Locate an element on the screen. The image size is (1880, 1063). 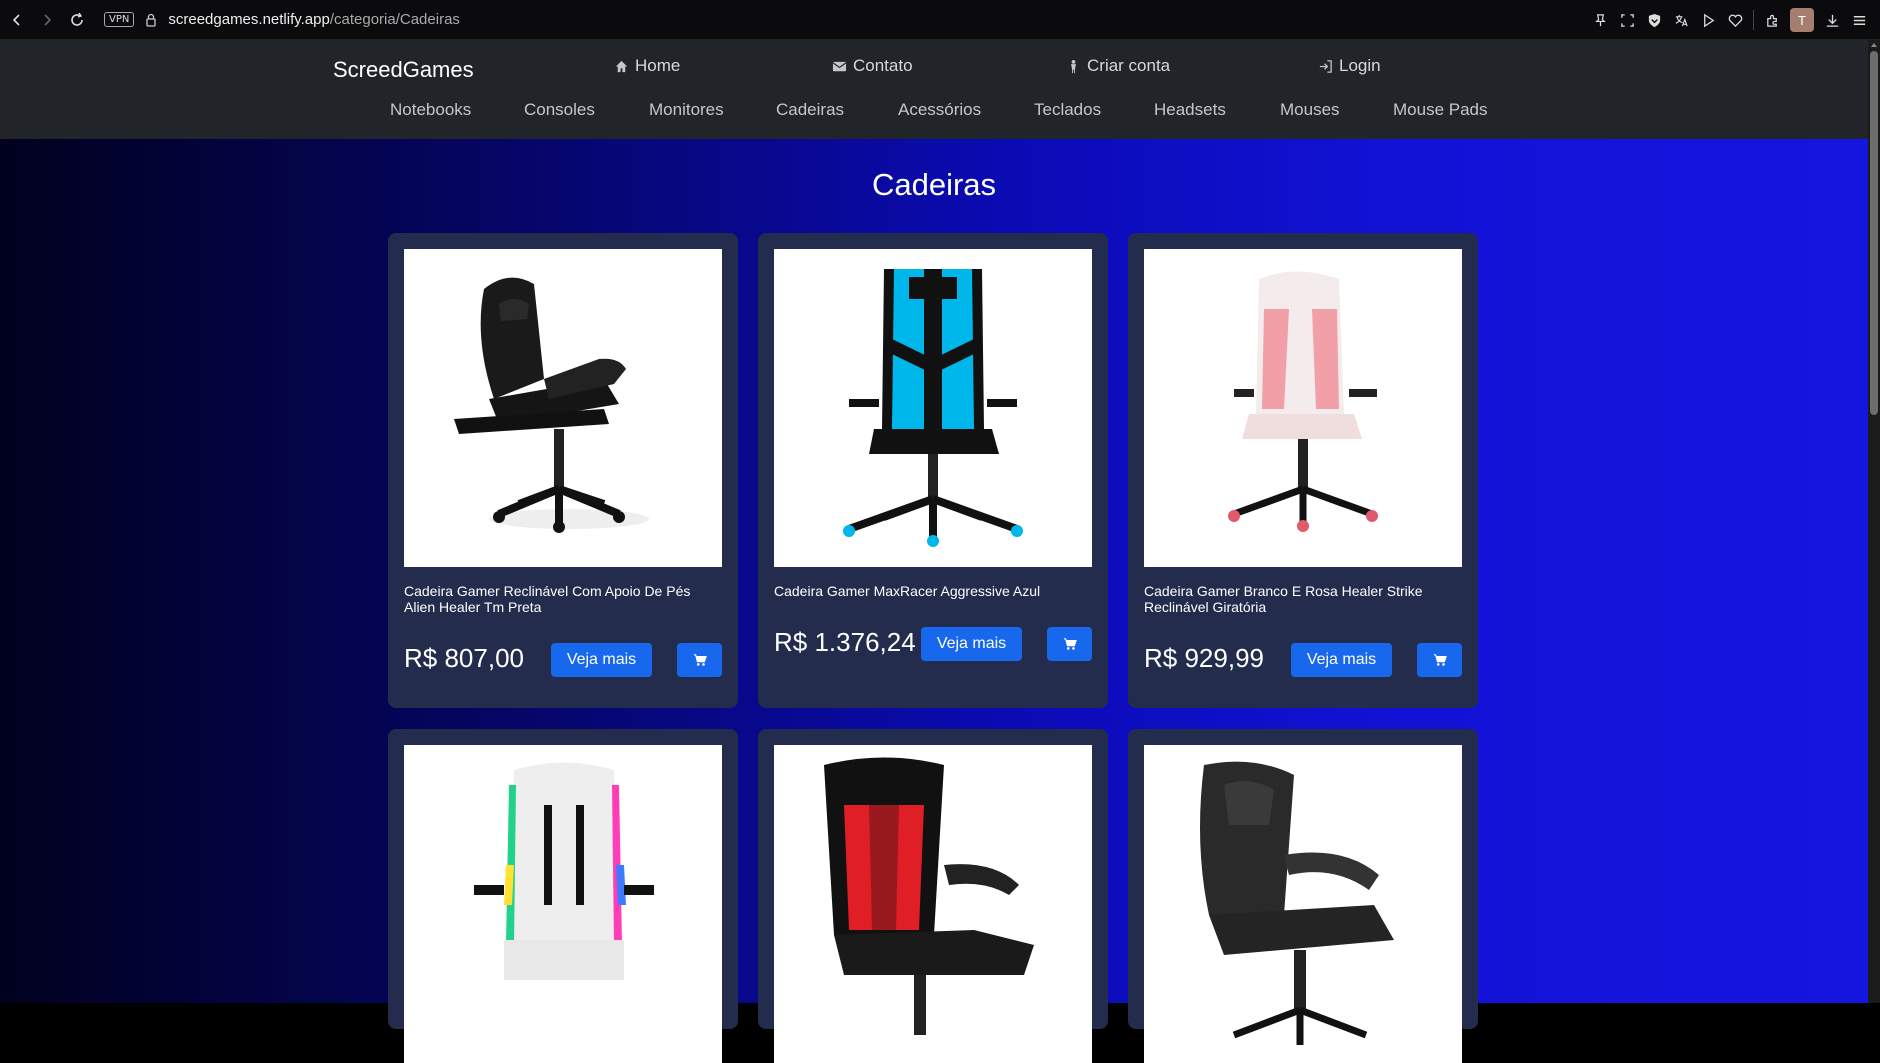
reload-icon is located at coordinates (77, 20).